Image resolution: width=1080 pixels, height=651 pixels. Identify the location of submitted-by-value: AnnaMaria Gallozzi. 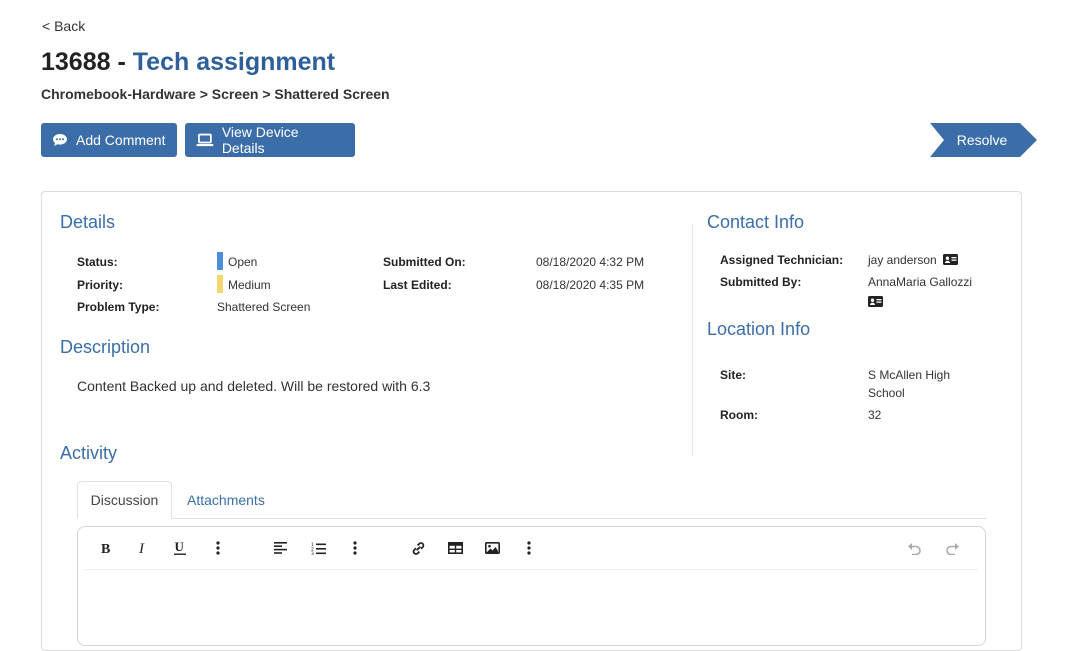
(920, 282).